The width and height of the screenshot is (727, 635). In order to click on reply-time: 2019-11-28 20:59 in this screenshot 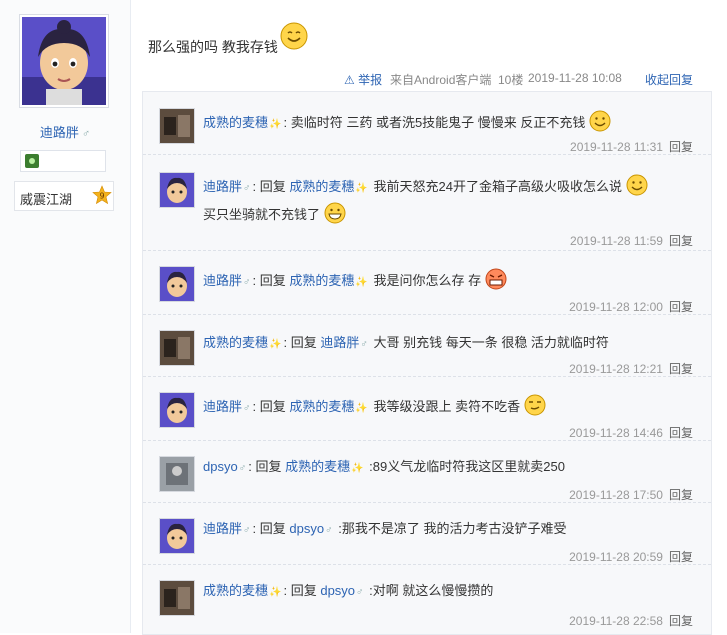, I will do `click(616, 557)`.